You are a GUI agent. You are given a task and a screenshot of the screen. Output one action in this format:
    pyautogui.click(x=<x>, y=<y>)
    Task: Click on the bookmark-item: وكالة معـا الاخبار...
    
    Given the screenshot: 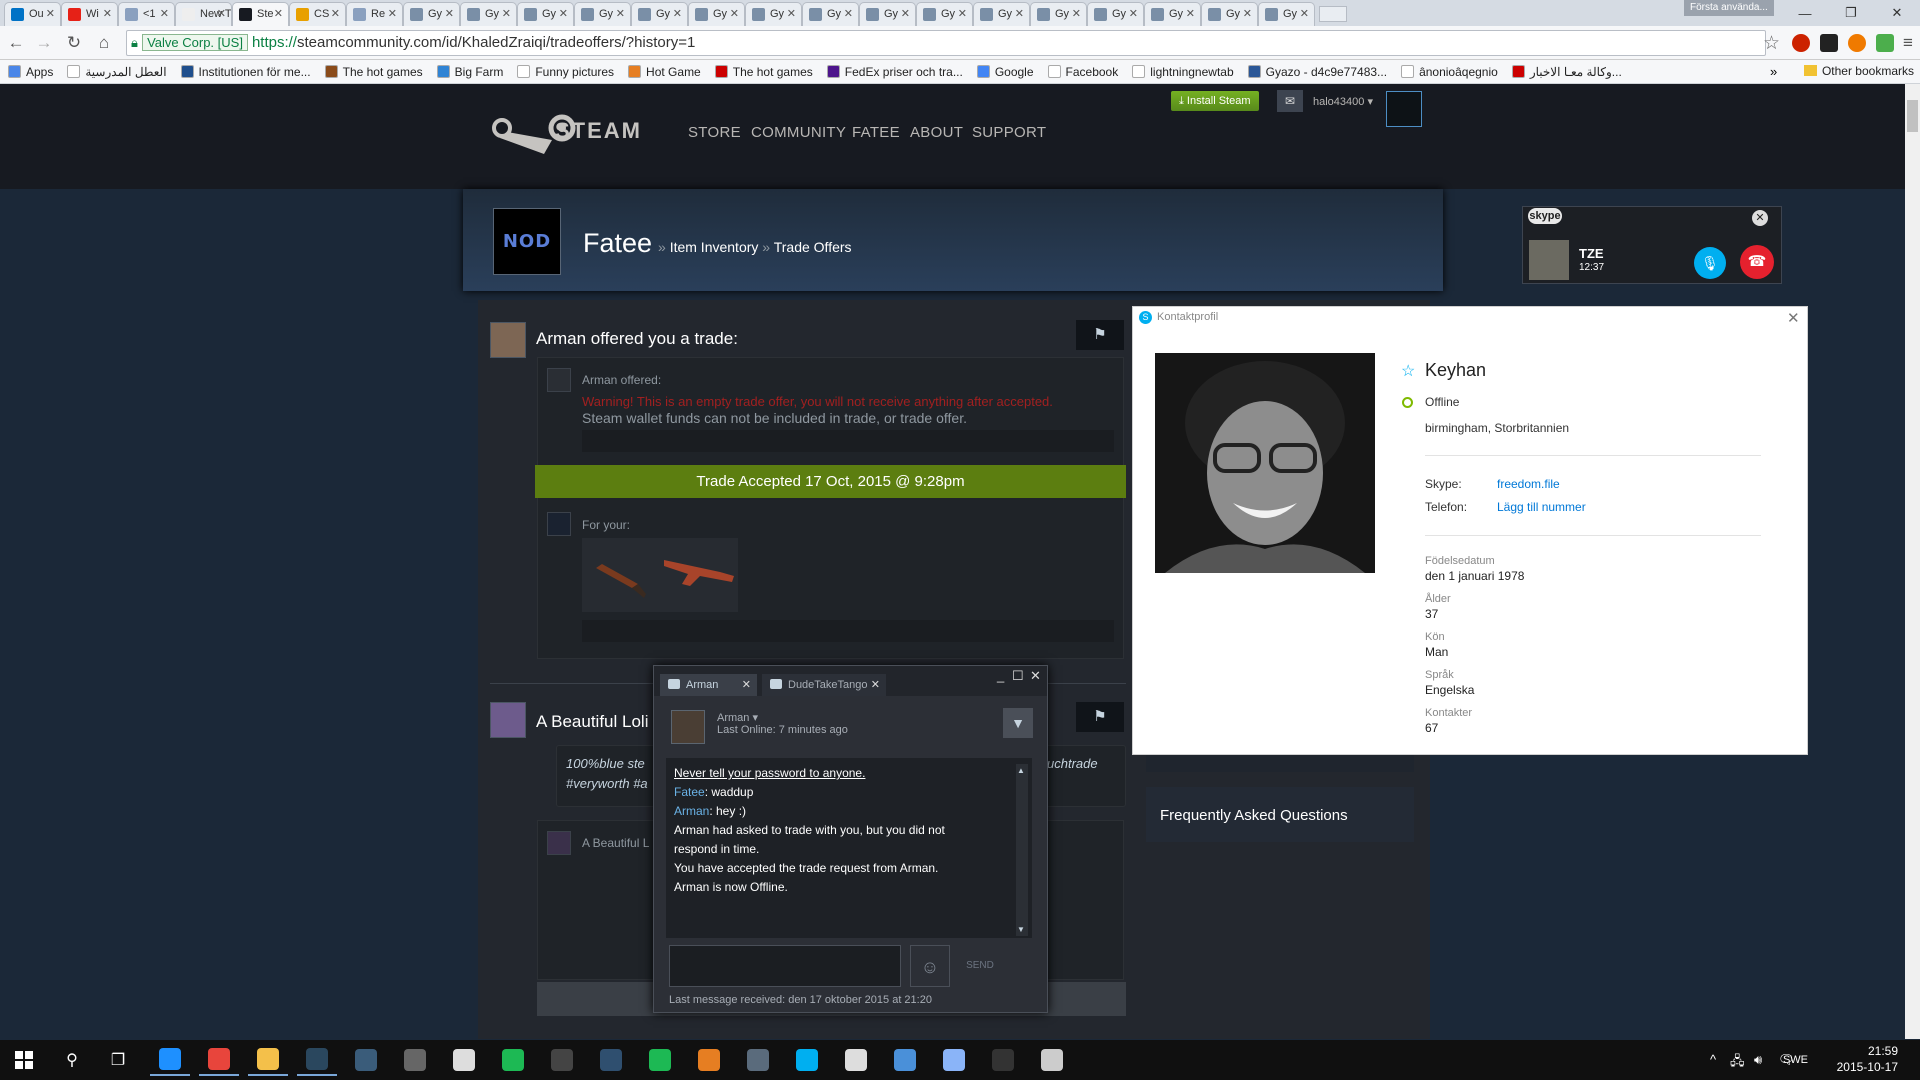 What is the action you would take?
    pyautogui.click(x=1566, y=72)
    